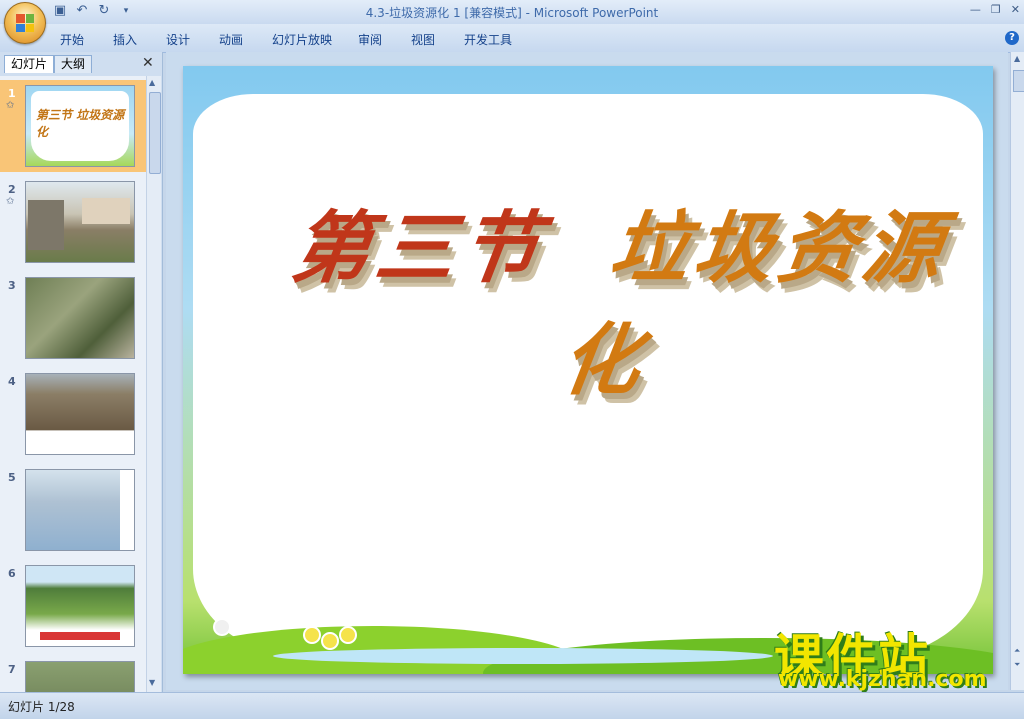 The image size is (1024, 719). I want to click on slide-number: 1, so click(12, 93).